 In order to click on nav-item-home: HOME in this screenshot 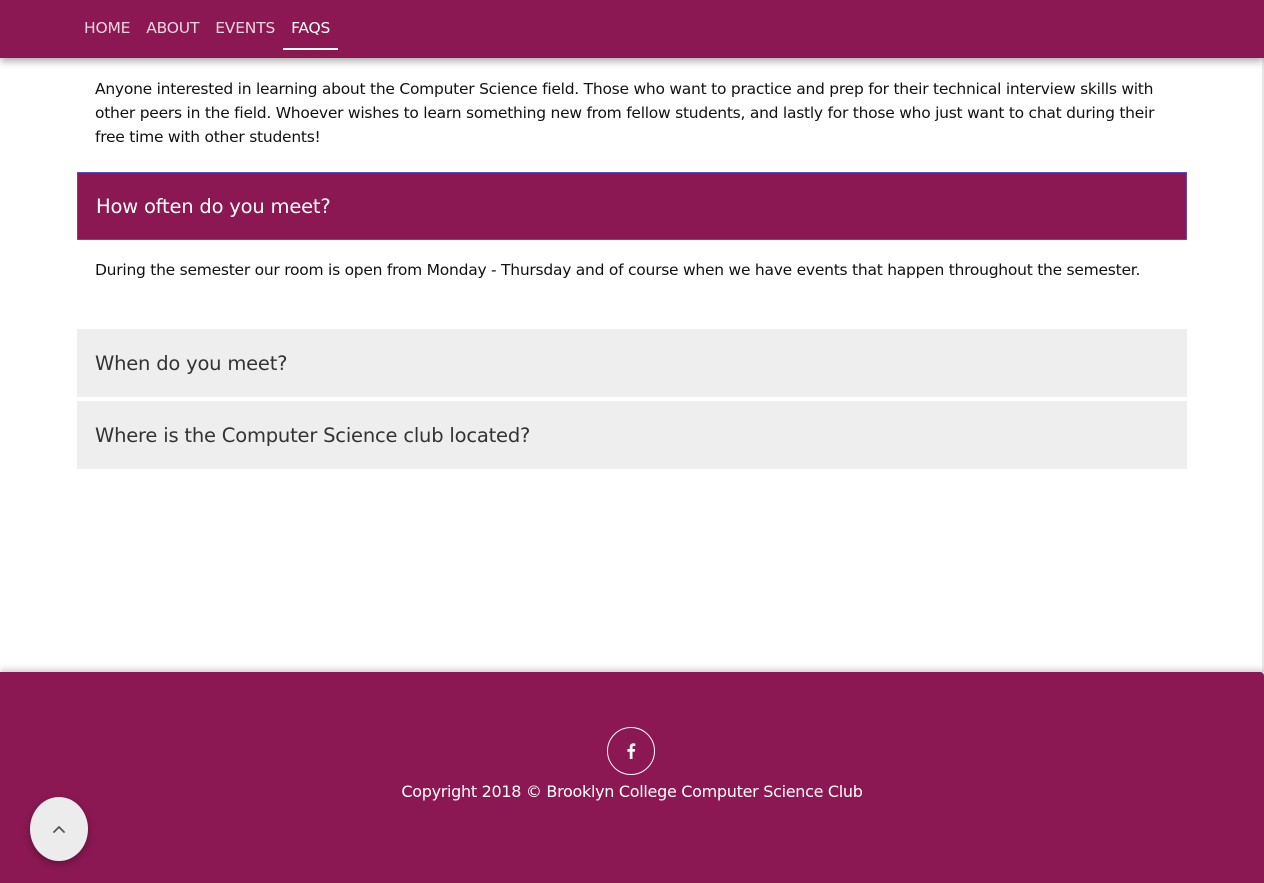, I will do `click(111, 24)`.